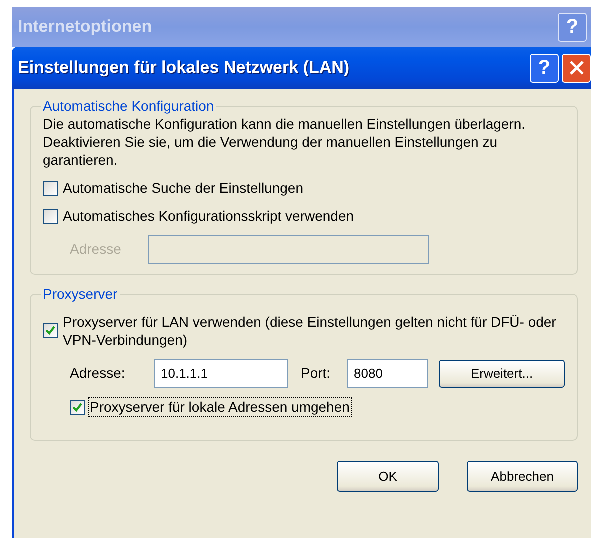 The image size is (591, 538). What do you see at coordinates (183, 188) in the screenshot?
I see `checkbox-label: Automatische Suche der Einstellungen` at bounding box center [183, 188].